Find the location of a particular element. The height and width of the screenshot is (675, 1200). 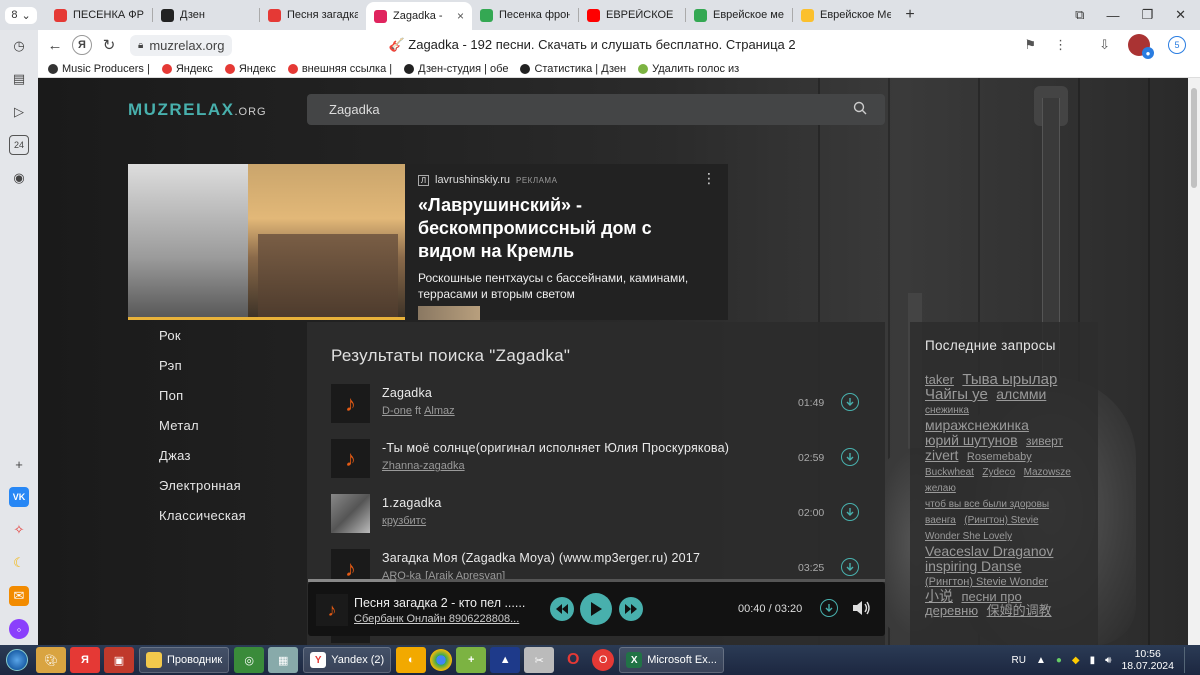

volume-icon is located at coordinates (862, 608).